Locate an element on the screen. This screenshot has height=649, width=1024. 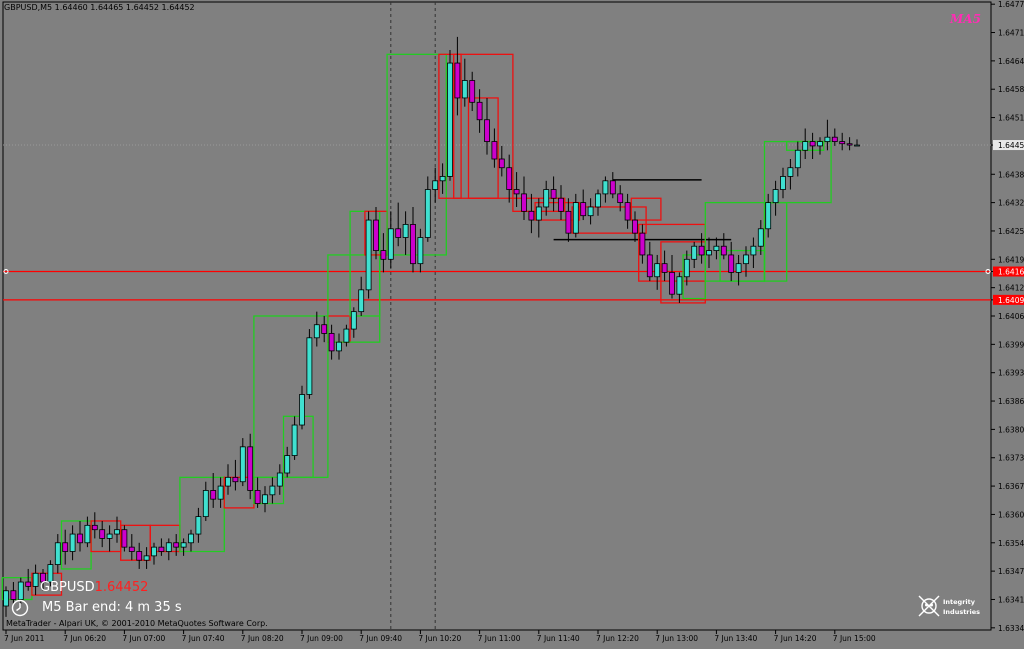
x-tick-label: 7 Jun 13:40 is located at coordinates (735, 638).